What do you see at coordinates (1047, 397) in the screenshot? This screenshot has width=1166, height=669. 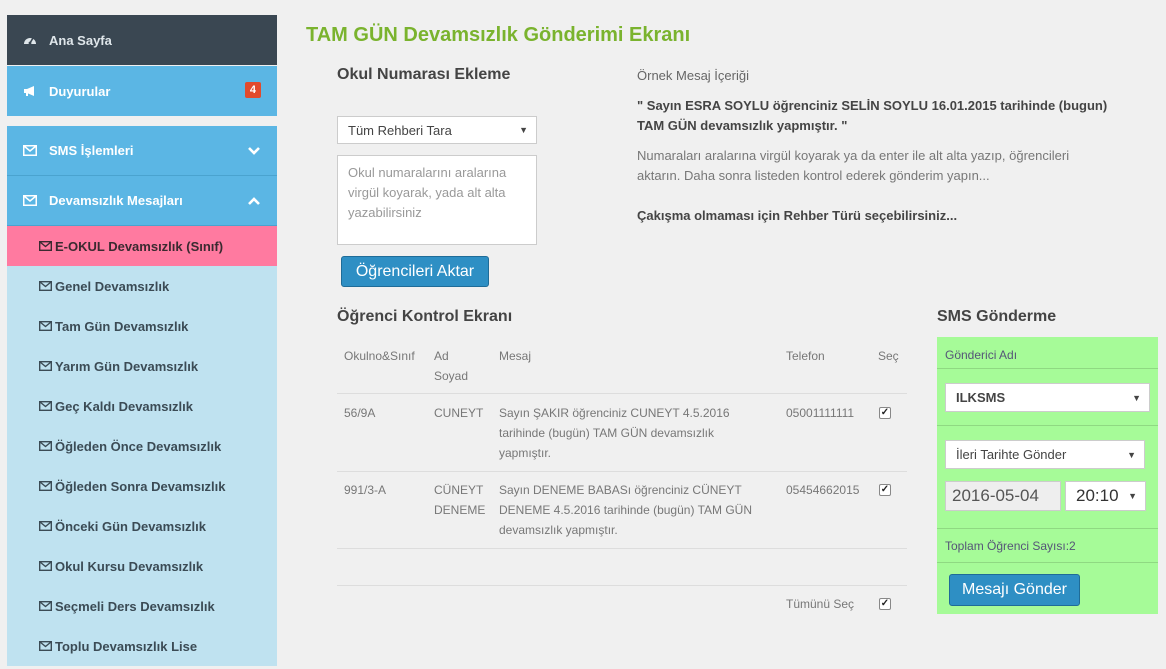 I see `sender-name-select: ILKSMS ▼` at bounding box center [1047, 397].